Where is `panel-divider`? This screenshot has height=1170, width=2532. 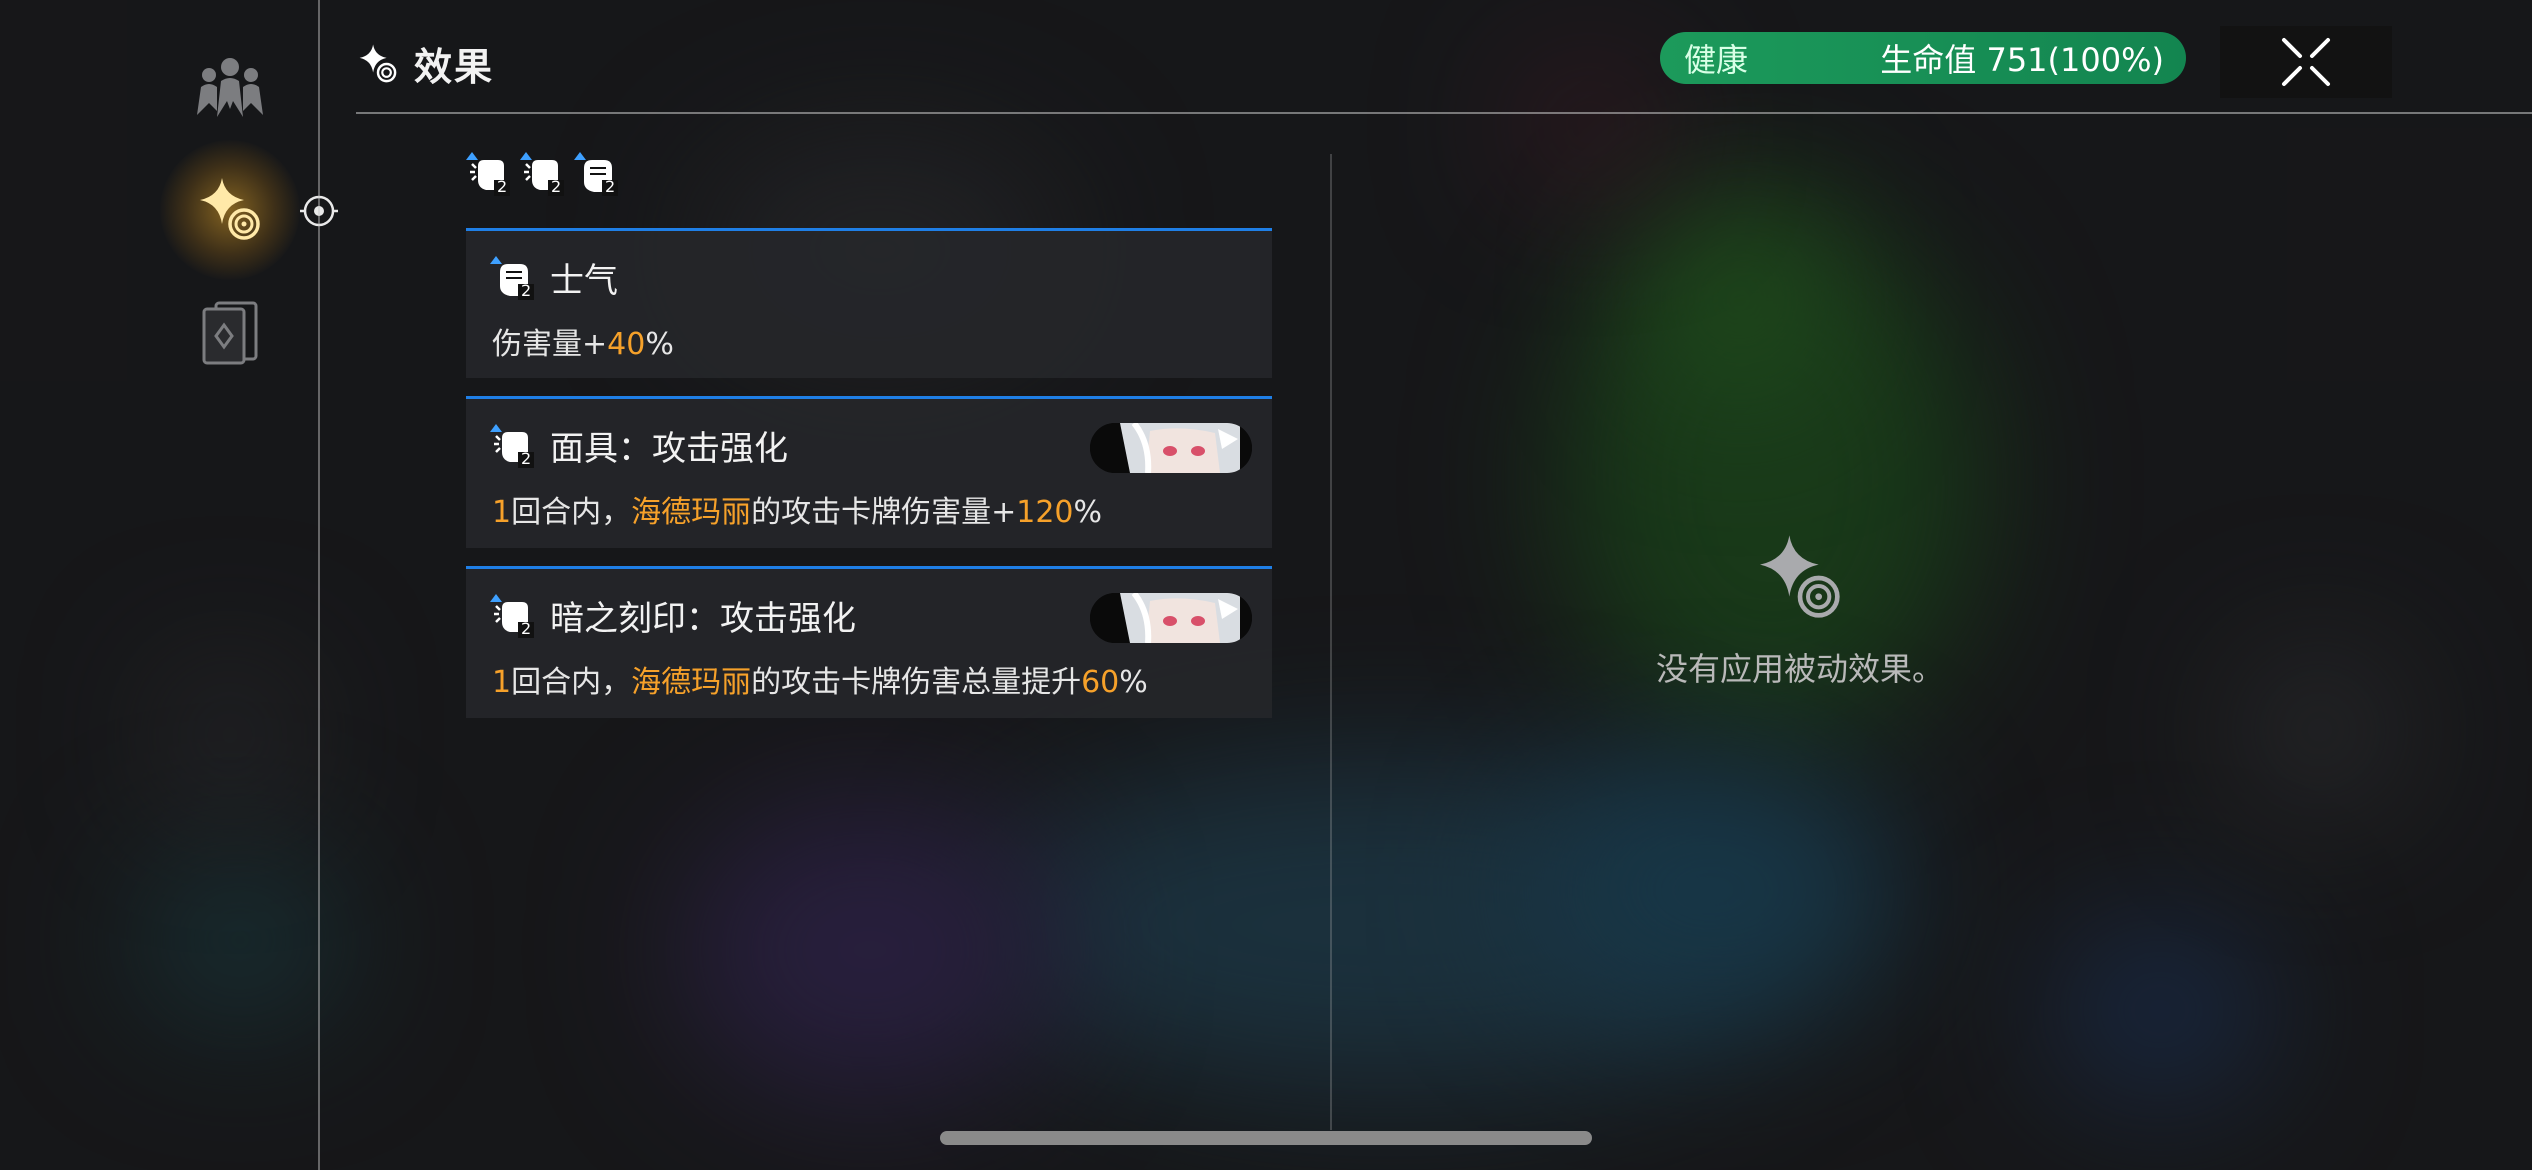 panel-divider is located at coordinates (1331, 642).